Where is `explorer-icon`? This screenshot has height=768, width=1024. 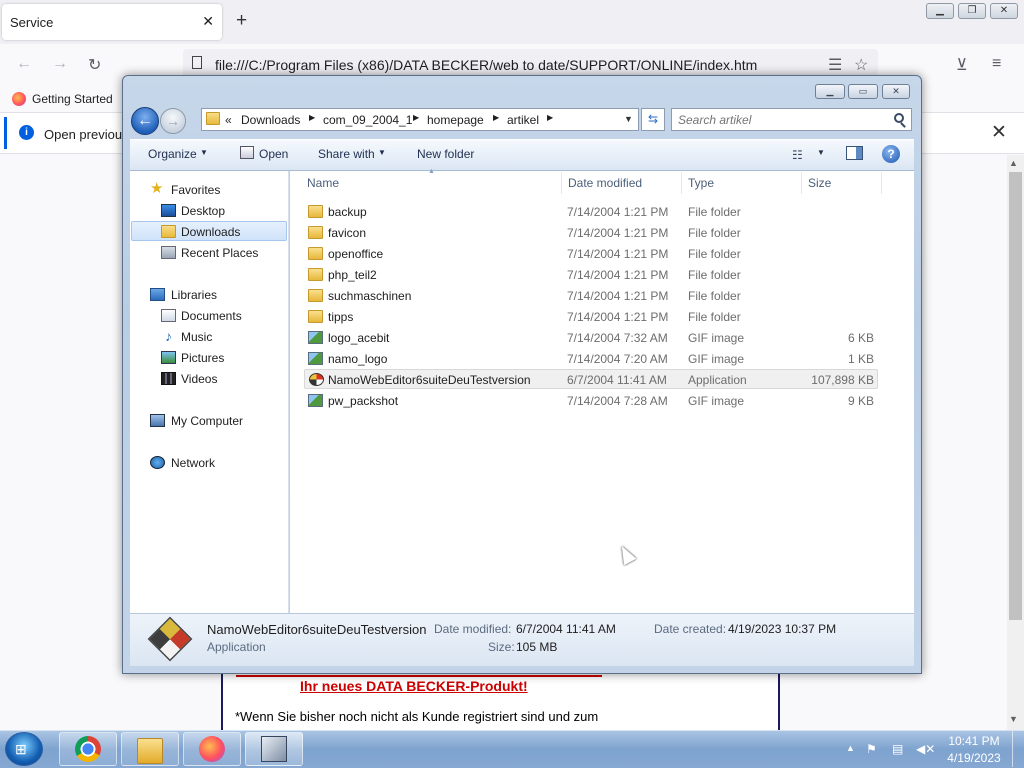 explorer-icon is located at coordinates (150, 751).